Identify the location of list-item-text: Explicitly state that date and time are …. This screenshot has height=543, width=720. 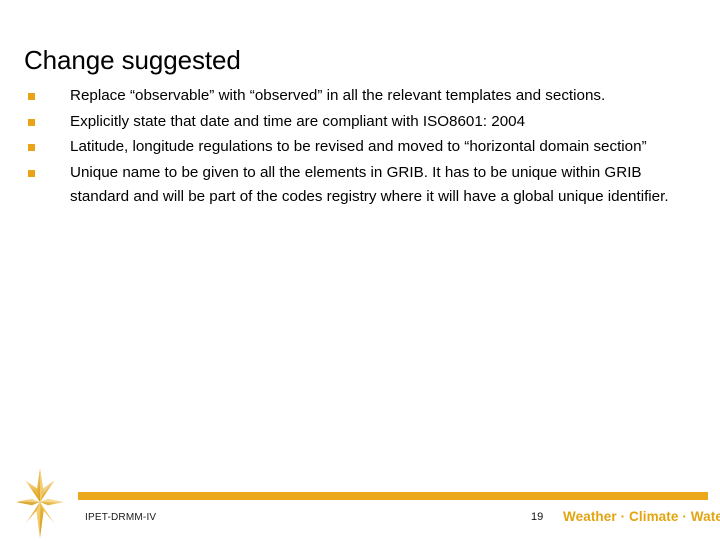
(298, 121).